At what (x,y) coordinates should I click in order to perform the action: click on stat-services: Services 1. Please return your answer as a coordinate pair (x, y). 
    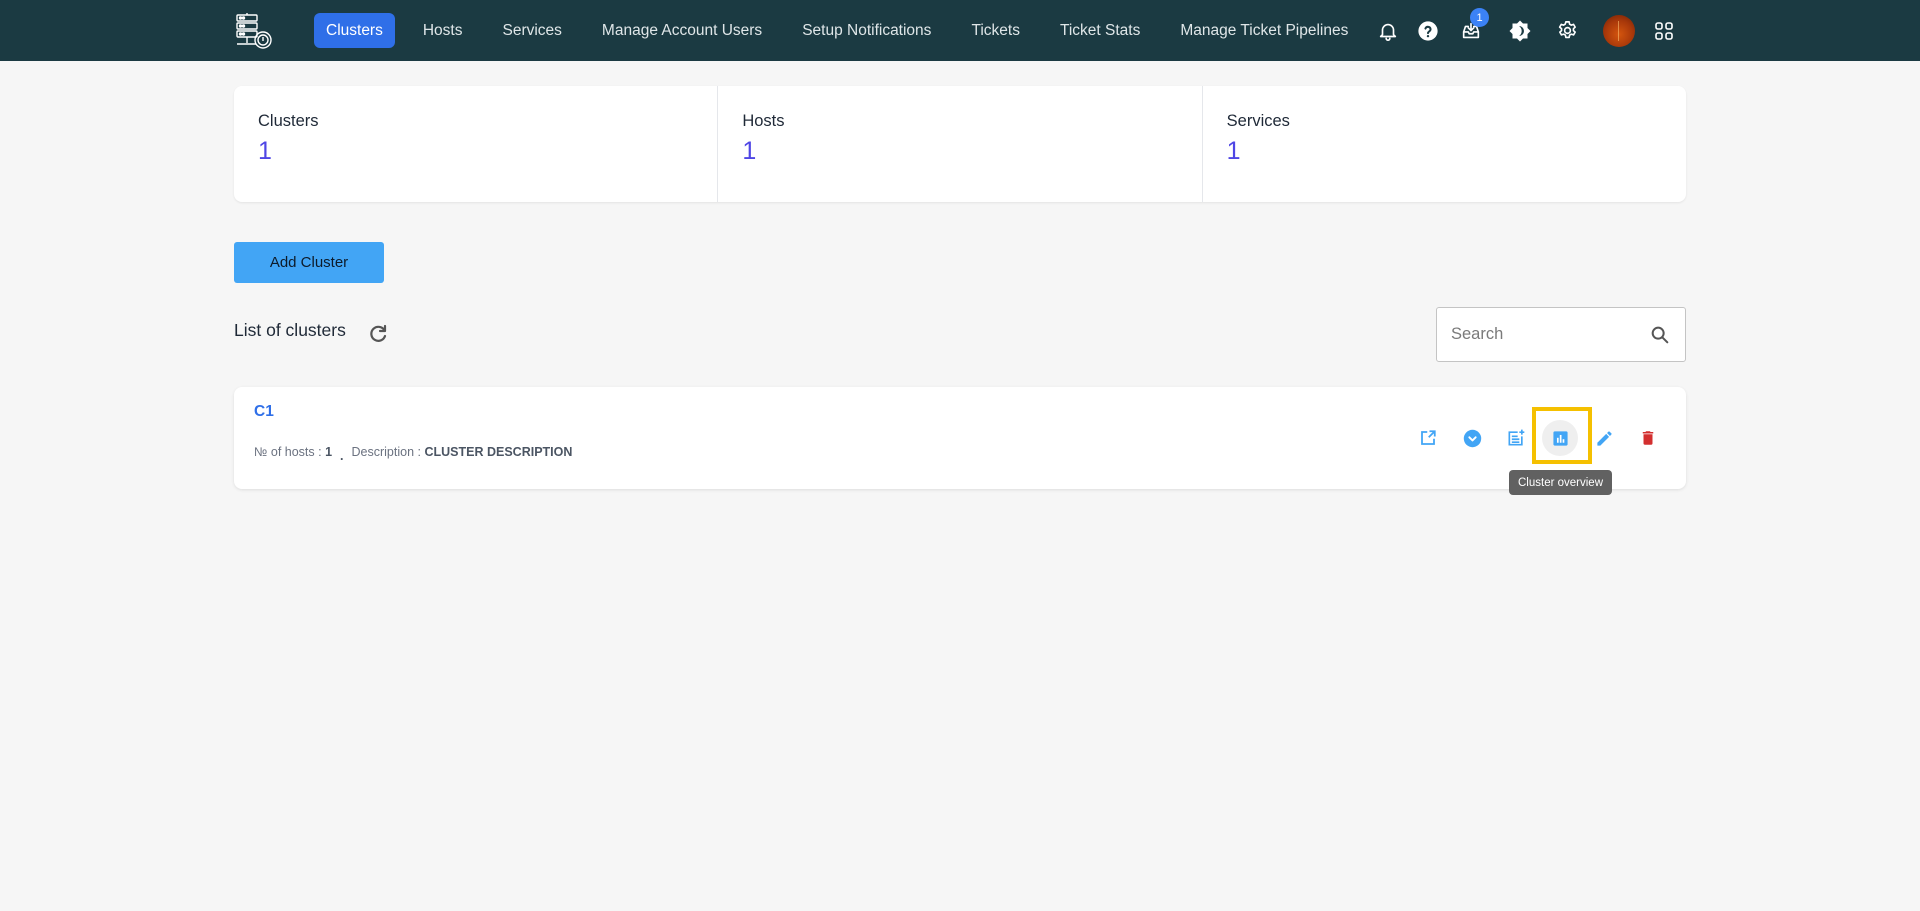
    Looking at the image, I should click on (1444, 144).